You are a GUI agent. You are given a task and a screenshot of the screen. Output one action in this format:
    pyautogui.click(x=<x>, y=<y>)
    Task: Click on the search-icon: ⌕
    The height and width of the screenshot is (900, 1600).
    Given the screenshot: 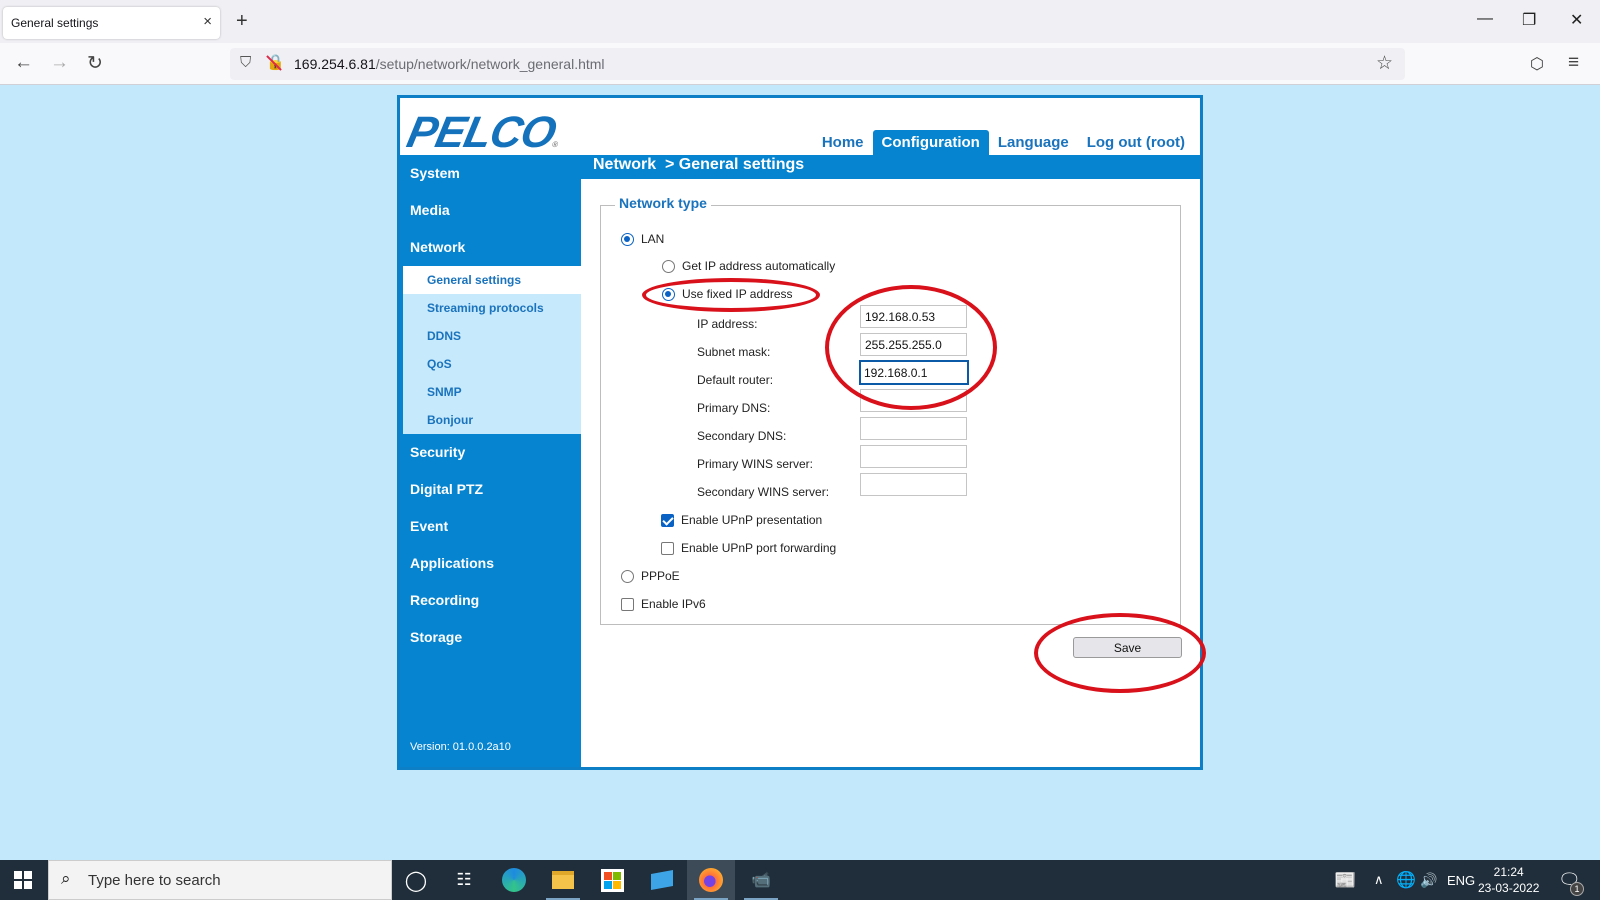 What is the action you would take?
    pyautogui.click(x=66, y=878)
    